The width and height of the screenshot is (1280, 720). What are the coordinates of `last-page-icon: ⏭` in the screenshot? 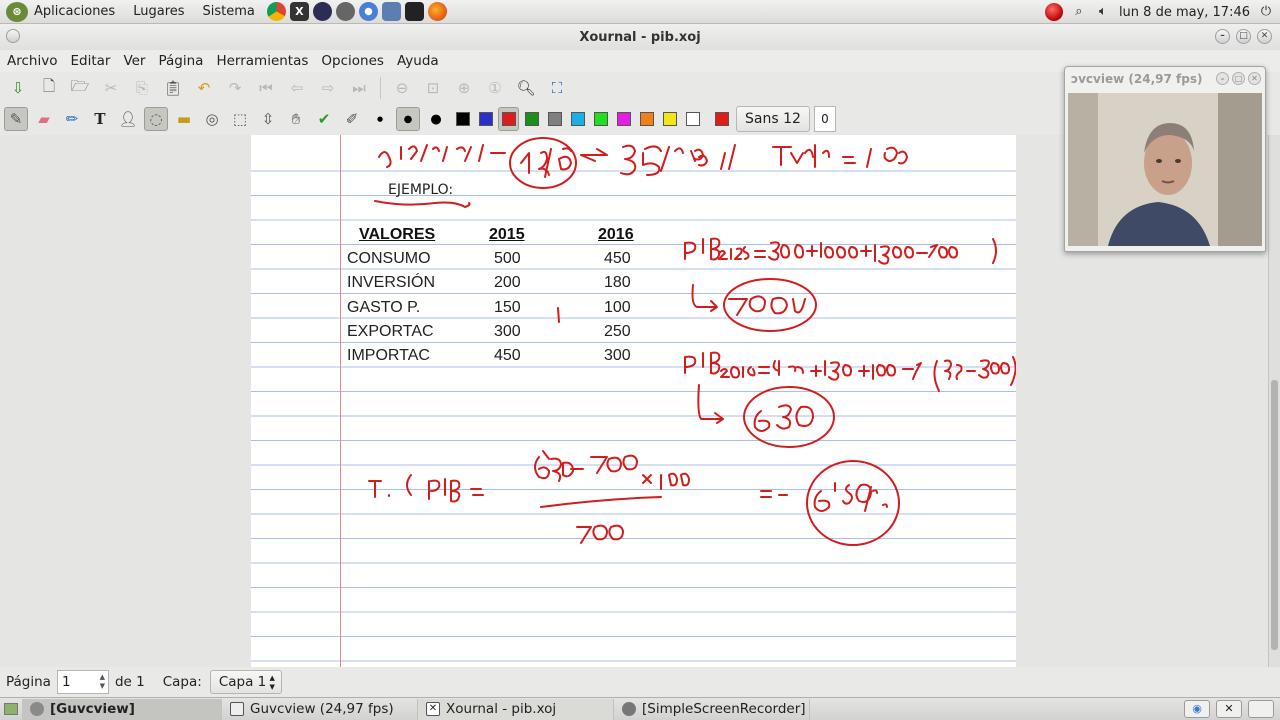 It's located at (359, 88).